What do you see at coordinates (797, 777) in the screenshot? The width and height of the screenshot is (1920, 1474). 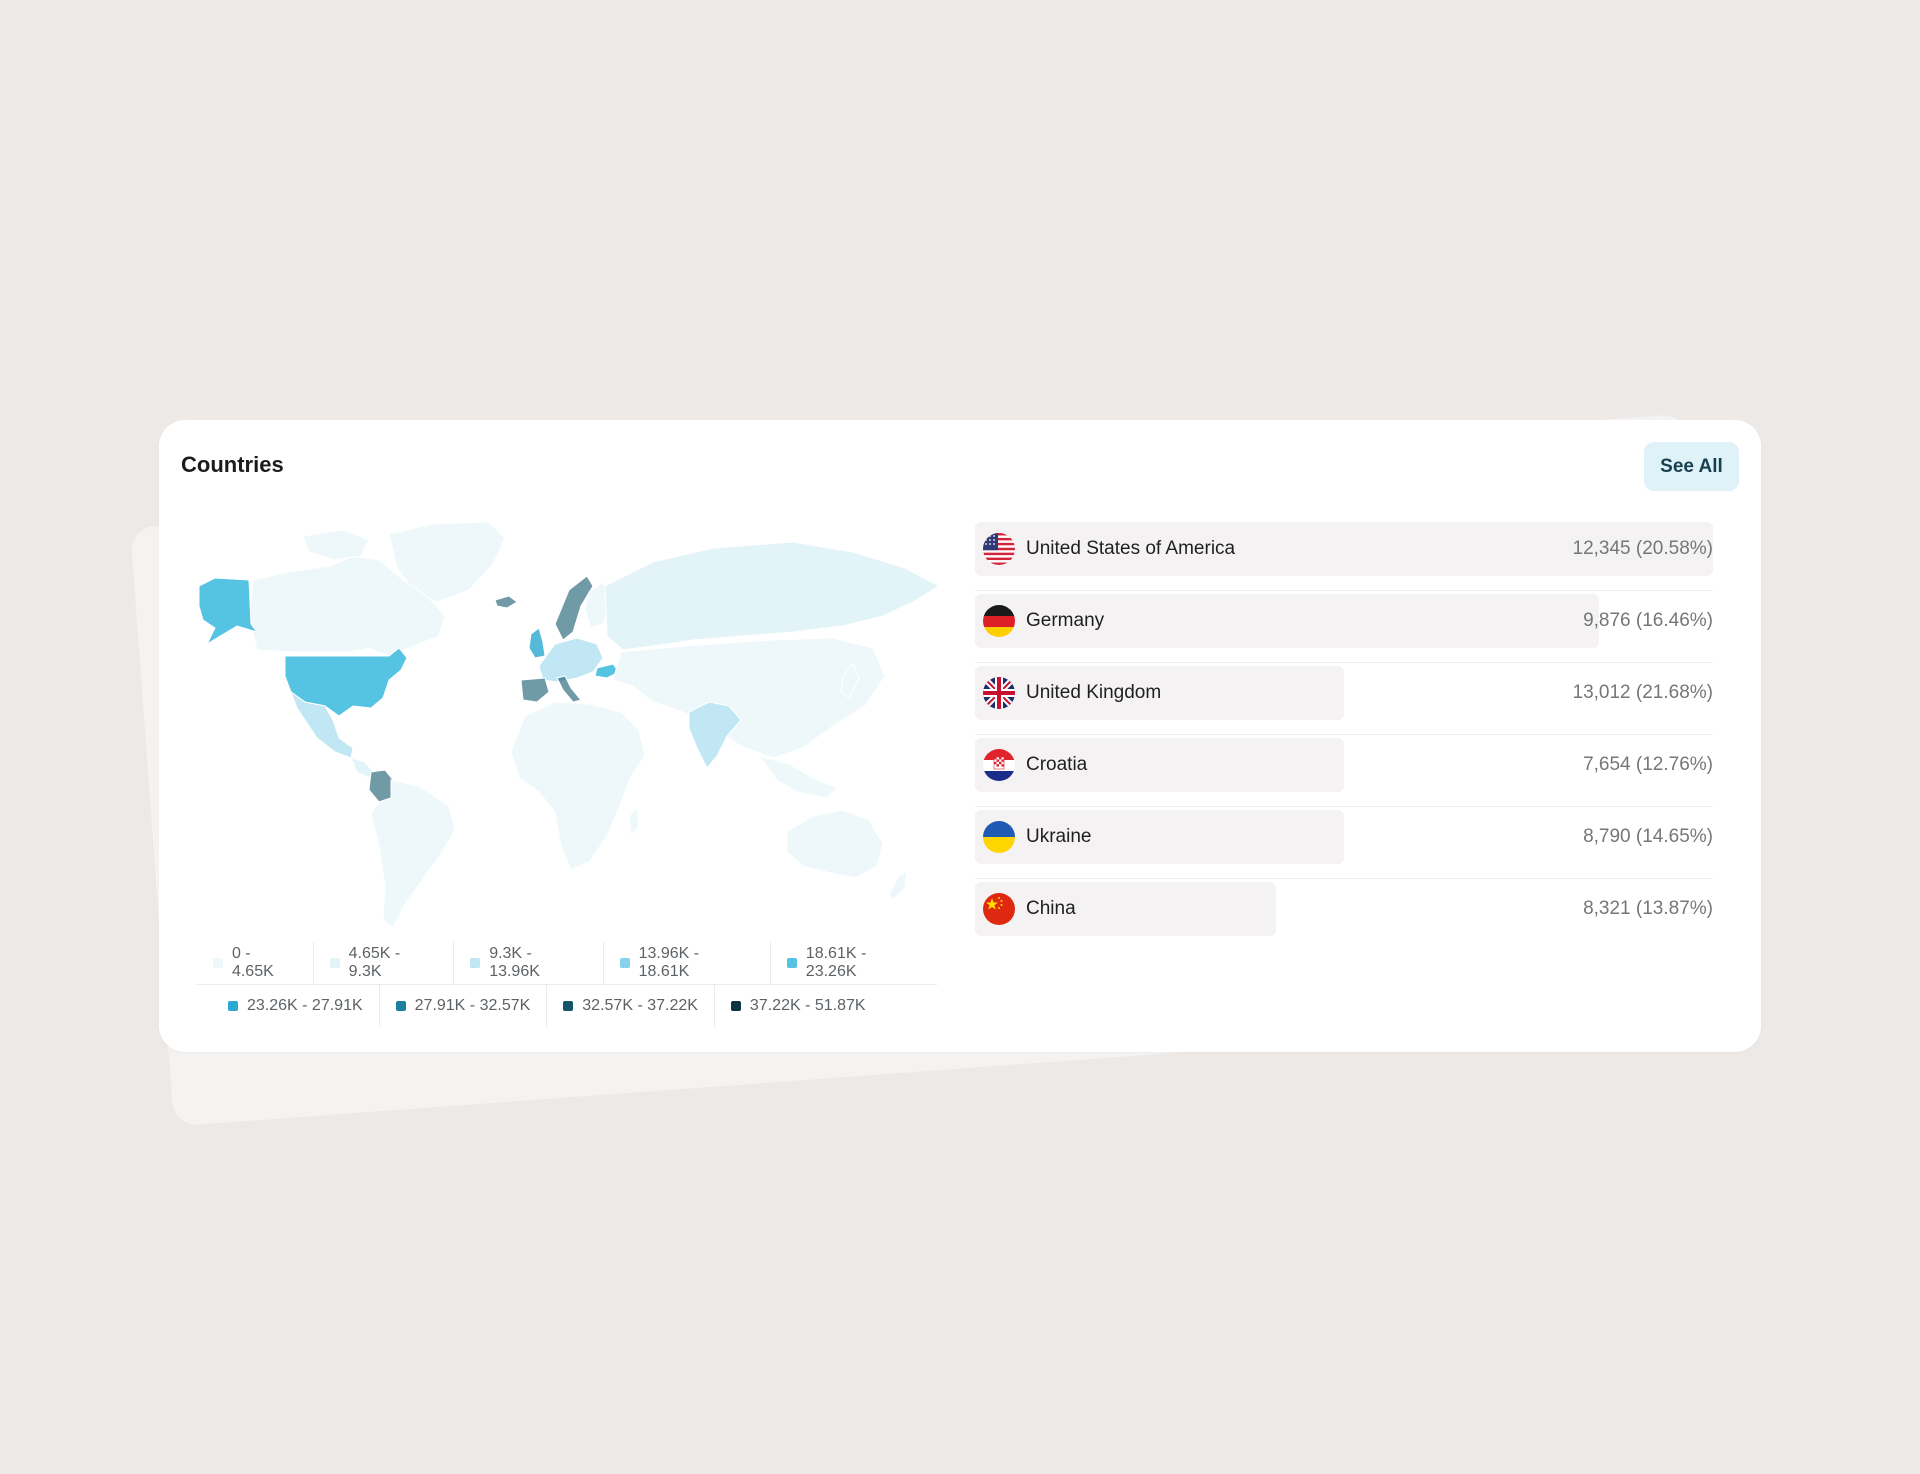 I see `map-region-southeast-asia` at bounding box center [797, 777].